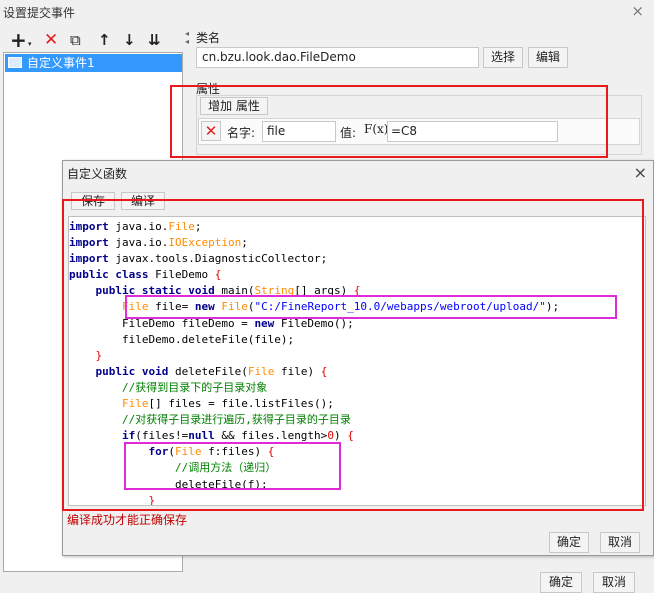 This screenshot has width=654, height=593. I want to click on compile-hint: 编译成功才能正确保存, so click(127, 520).